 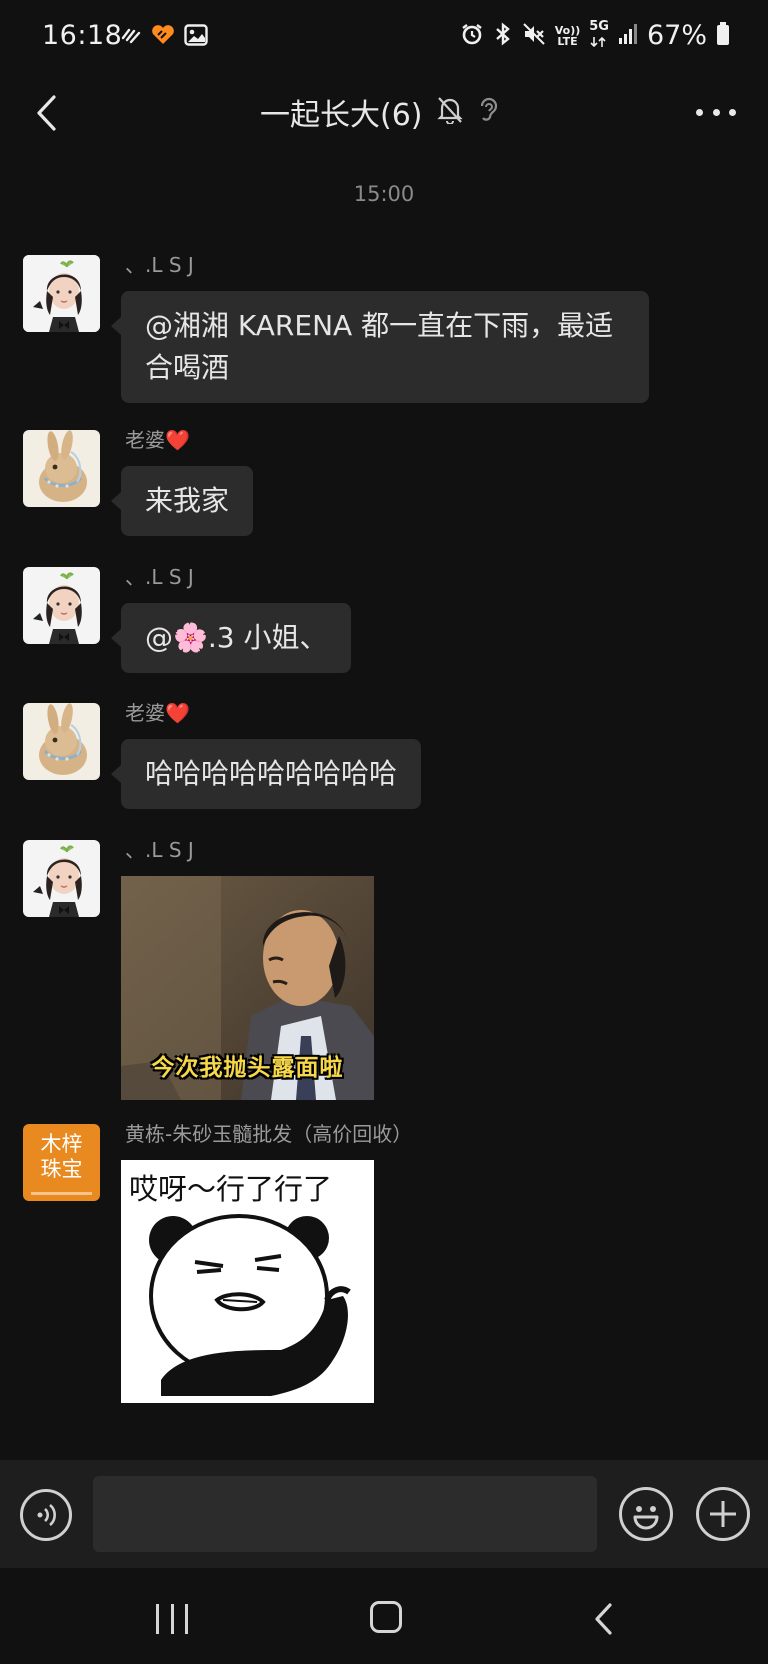 I want to click on voice-button, so click(x=46, y=1515).